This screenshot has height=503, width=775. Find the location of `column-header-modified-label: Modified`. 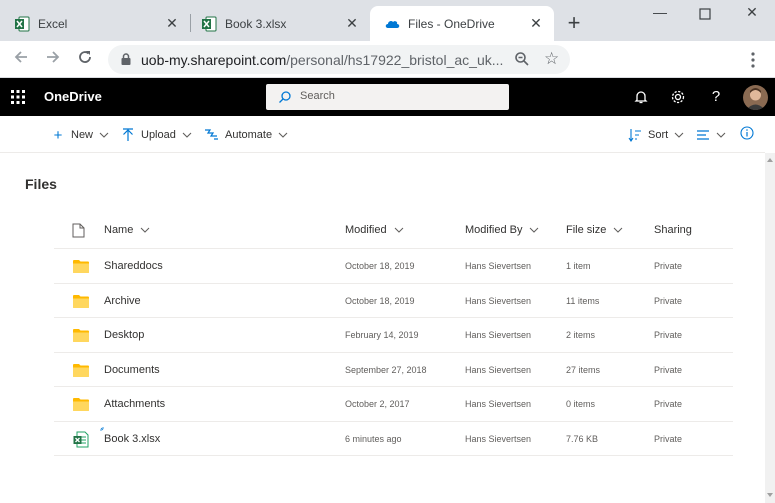

column-header-modified-label: Modified is located at coordinates (366, 230).